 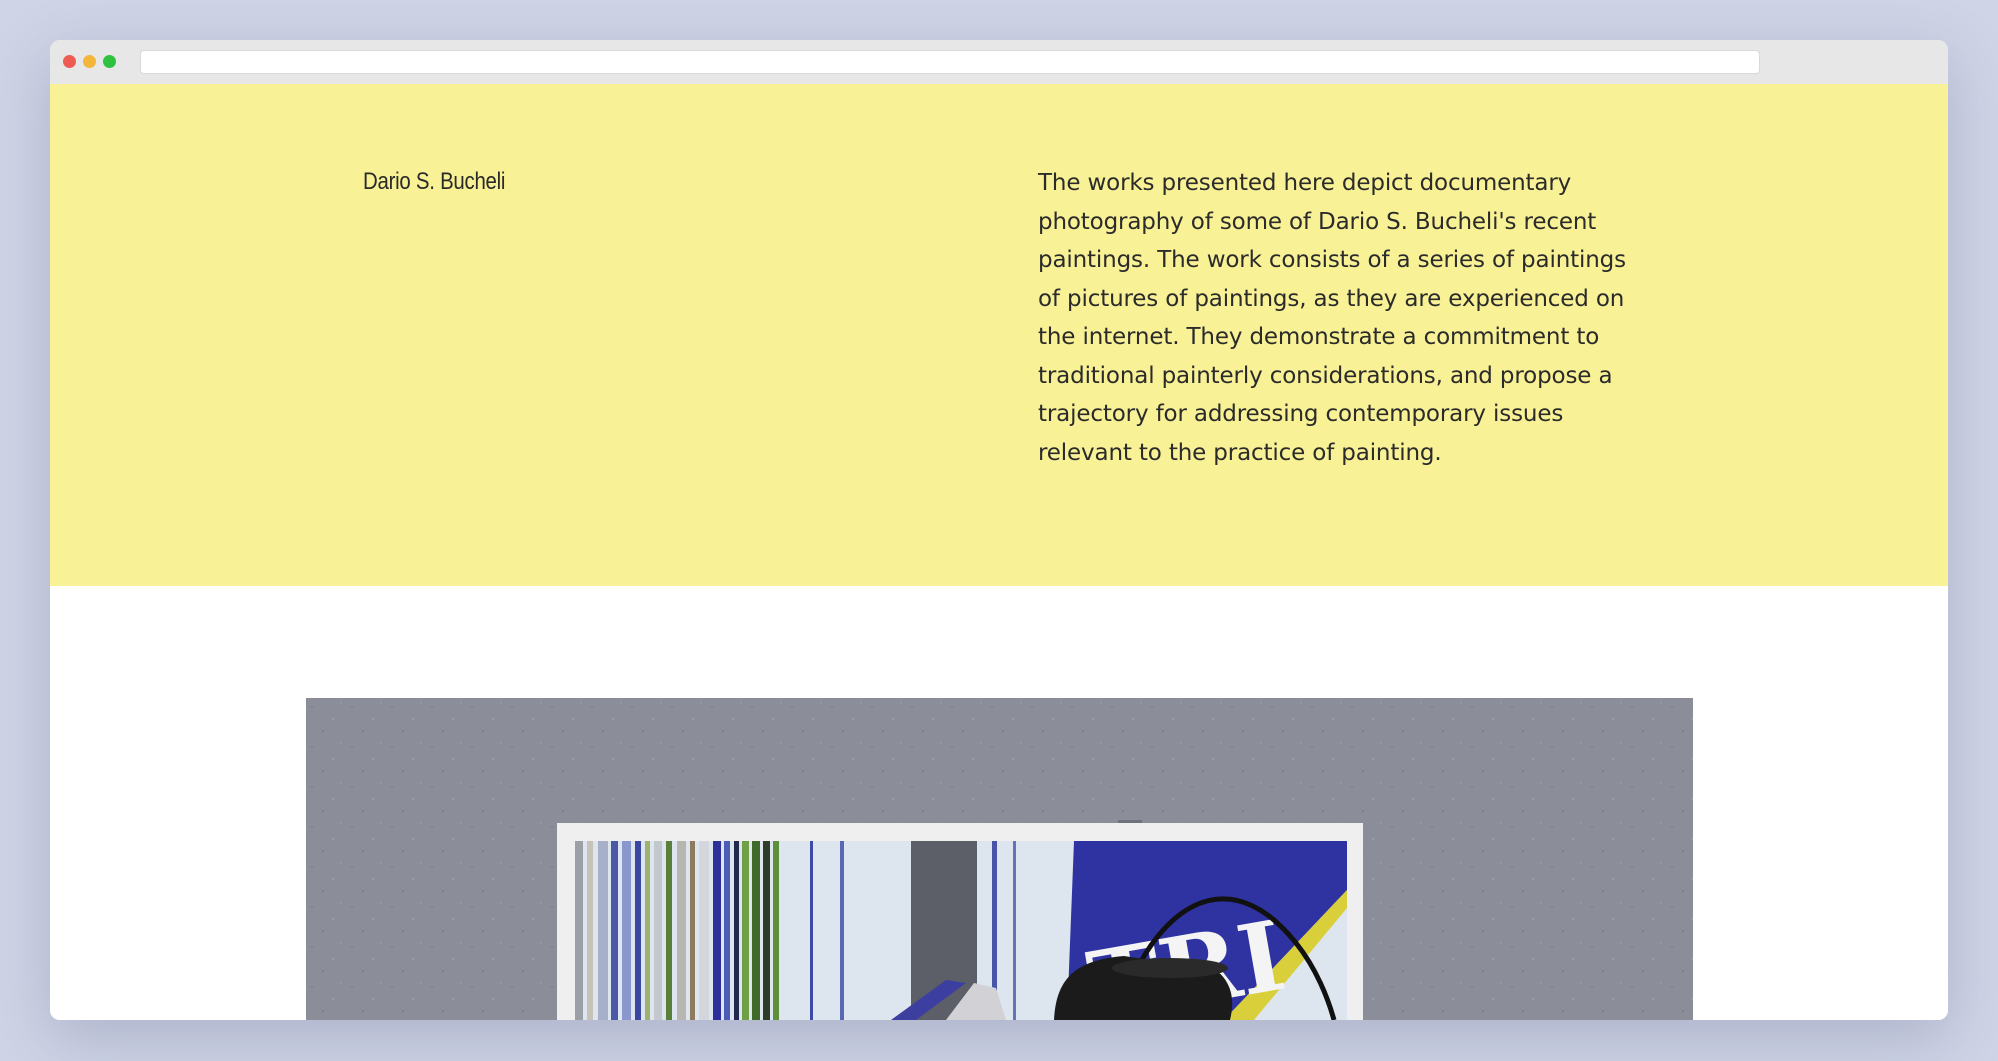 I want to click on address-bar, so click(x=950, y=62).